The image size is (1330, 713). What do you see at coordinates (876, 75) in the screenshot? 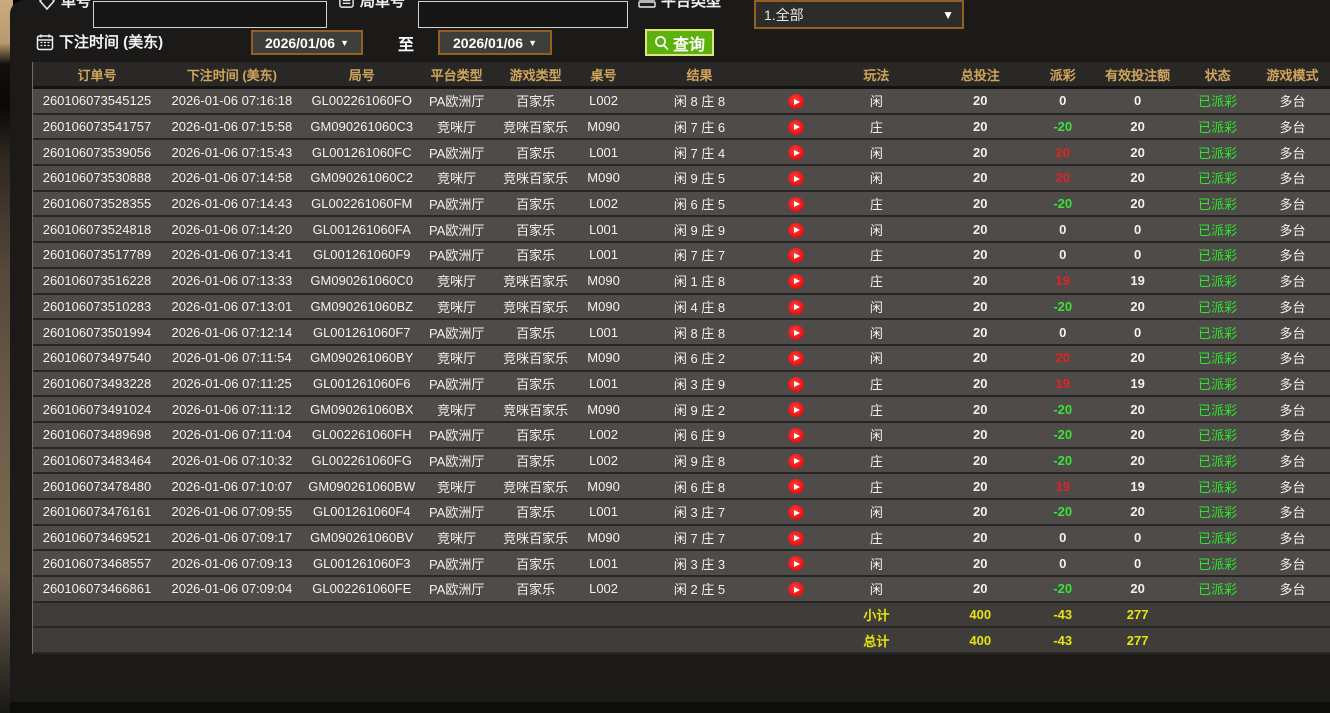
I see `header-play-side: 玩法` at bounding box center [876, 75].